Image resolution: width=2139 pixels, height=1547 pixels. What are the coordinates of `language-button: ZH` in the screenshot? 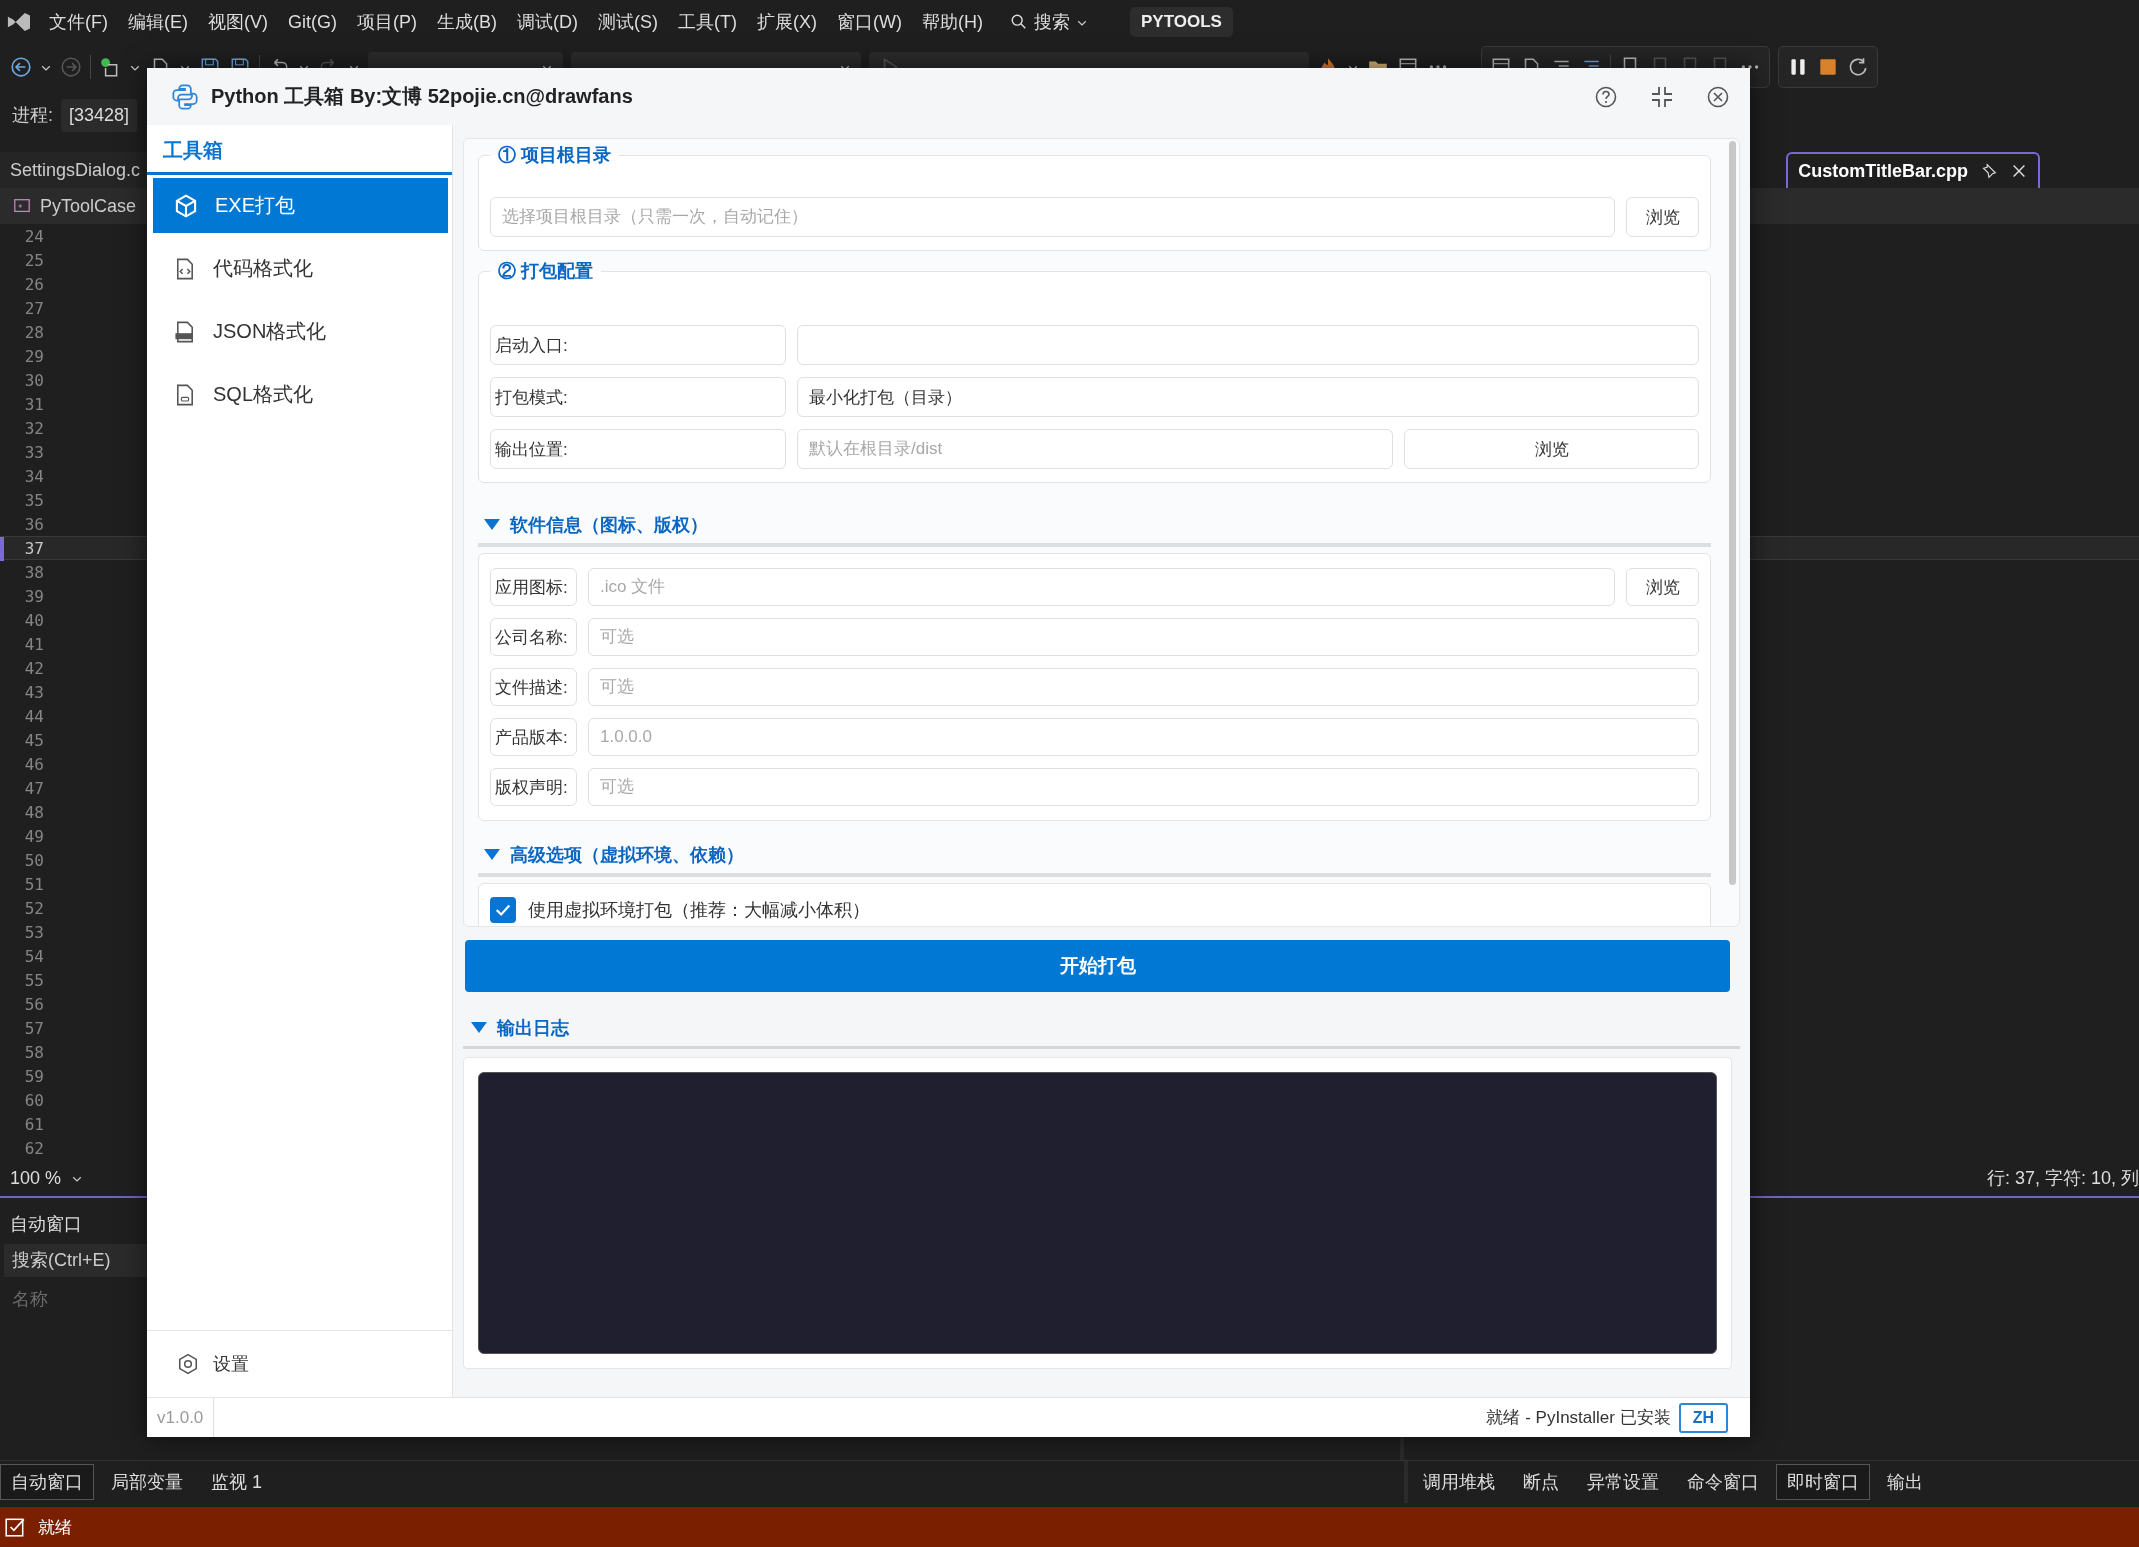 It's located at (1703, 1417).